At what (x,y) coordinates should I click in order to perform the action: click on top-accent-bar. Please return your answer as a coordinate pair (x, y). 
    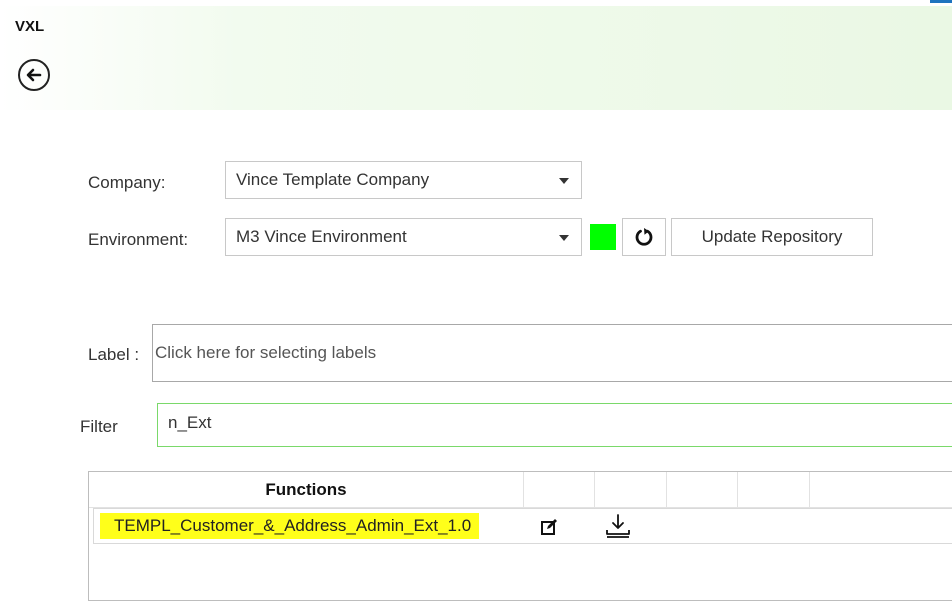
    Looking at the image, I should click on (941, 1).